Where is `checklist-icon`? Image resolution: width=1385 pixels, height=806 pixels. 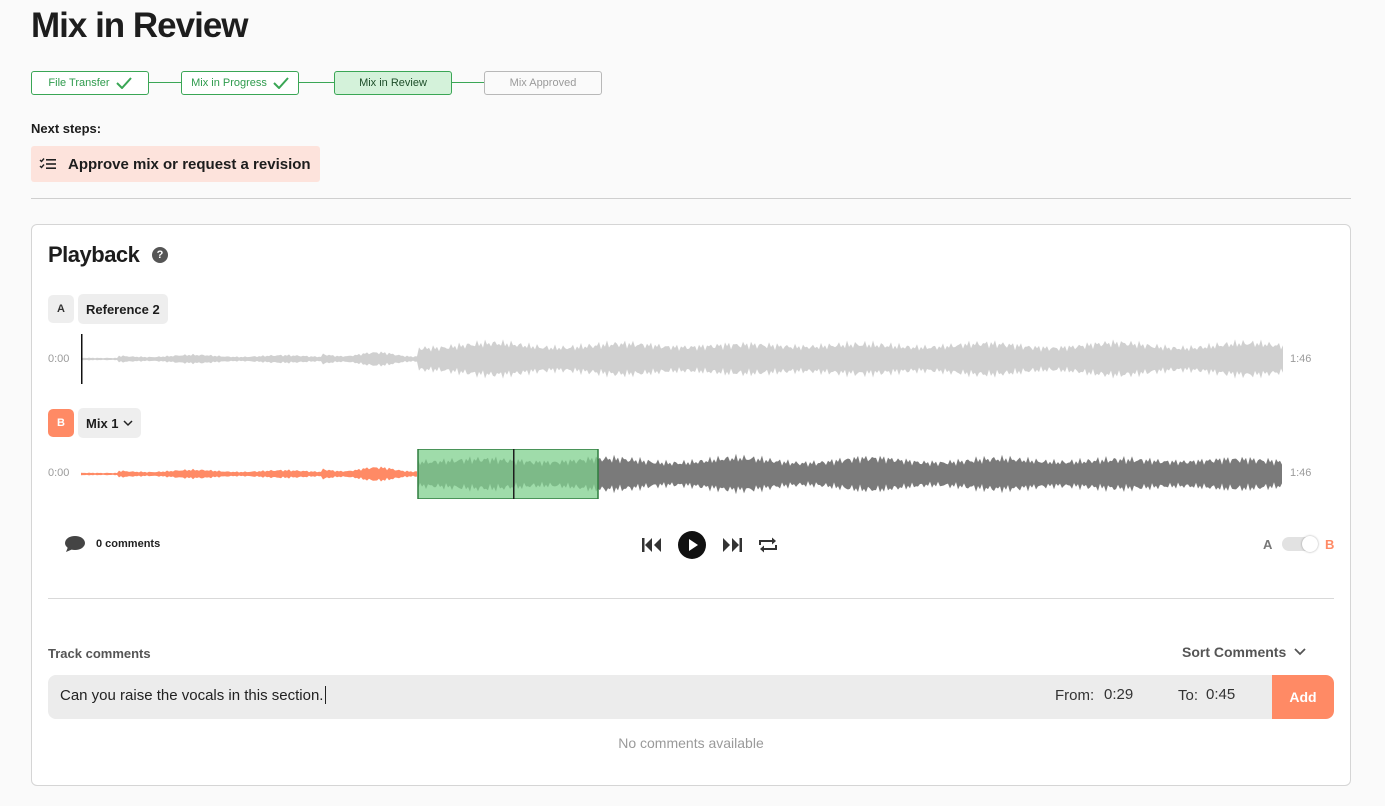
checklist-icon is located at coordinates (47, 163).